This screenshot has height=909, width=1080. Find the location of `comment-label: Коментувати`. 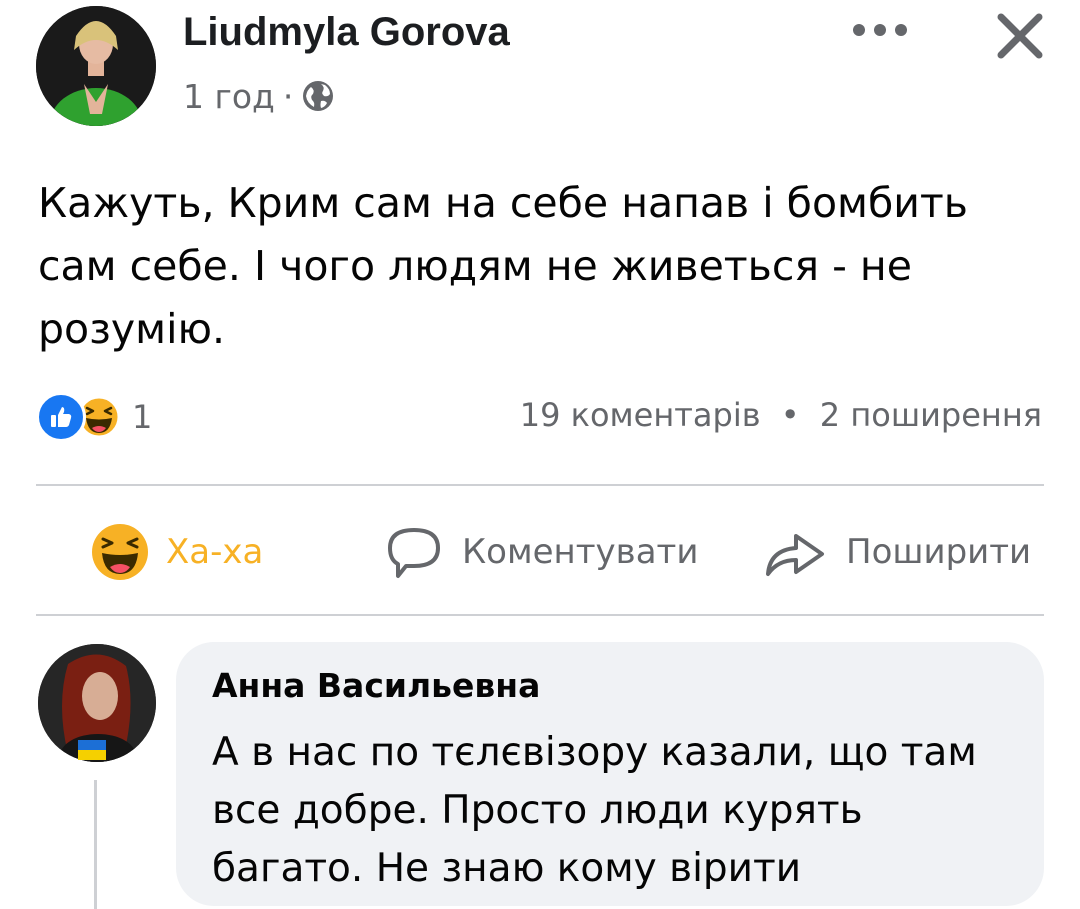

comment-label: Коментувати is located at coordinates (580, 552).